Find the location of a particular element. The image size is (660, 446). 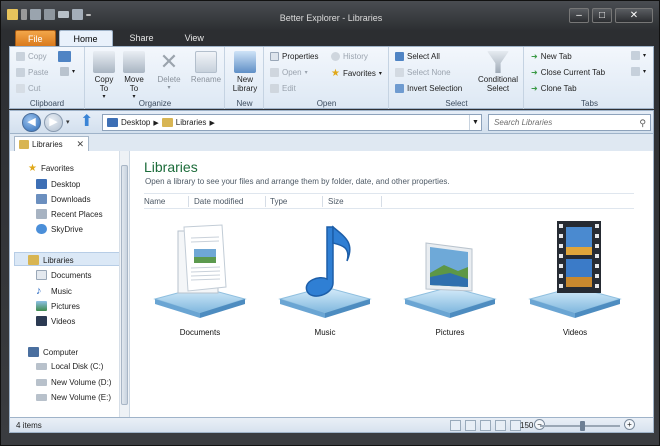

forward-button: ▶ is located at coordinates (53, 122).